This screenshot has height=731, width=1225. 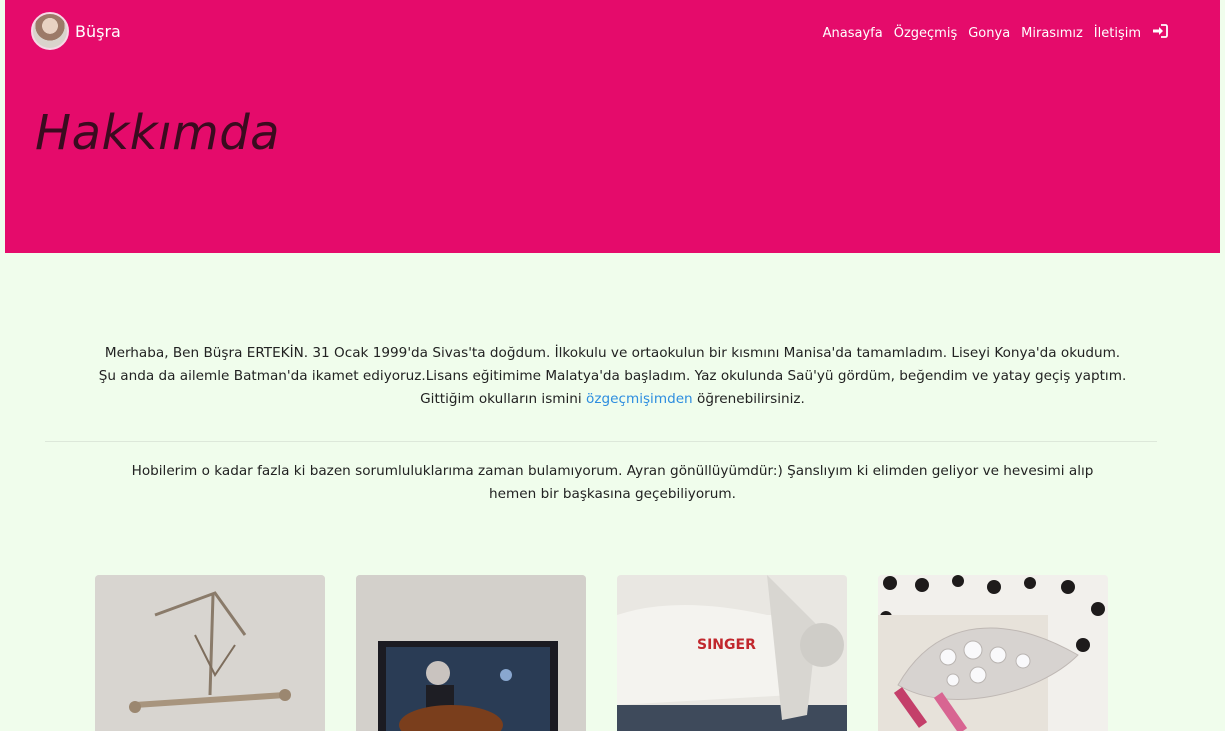 I want to click on hobby-line-2: hemen bir başkasına geçebiliyorum., so click(x=612, y=494).